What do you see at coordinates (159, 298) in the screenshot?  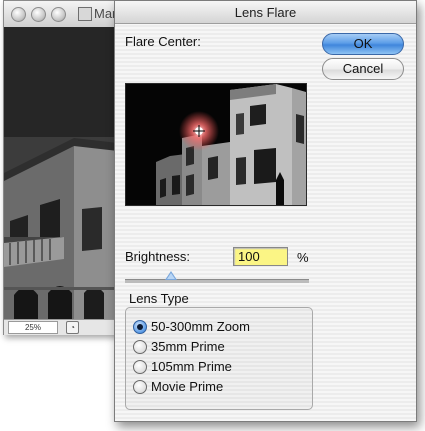 I see `lens-type-label: Lens Type` at bounding box center [159, 298].